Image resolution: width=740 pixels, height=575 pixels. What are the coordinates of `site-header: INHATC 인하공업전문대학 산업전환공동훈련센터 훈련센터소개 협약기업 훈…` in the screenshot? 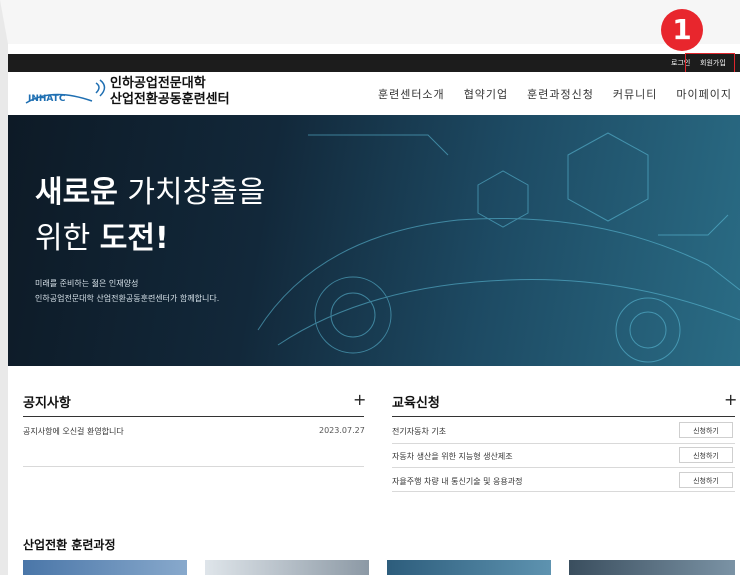 It's located at (374, 94).